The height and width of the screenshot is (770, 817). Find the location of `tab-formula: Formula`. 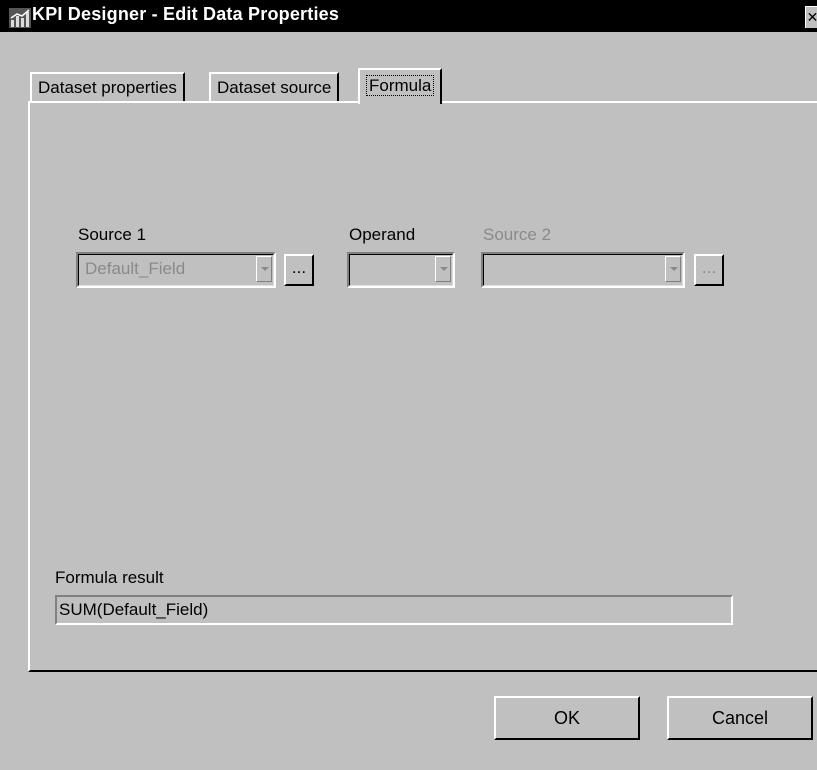

tab-formula: Formula is located at coordinates (400, 86).